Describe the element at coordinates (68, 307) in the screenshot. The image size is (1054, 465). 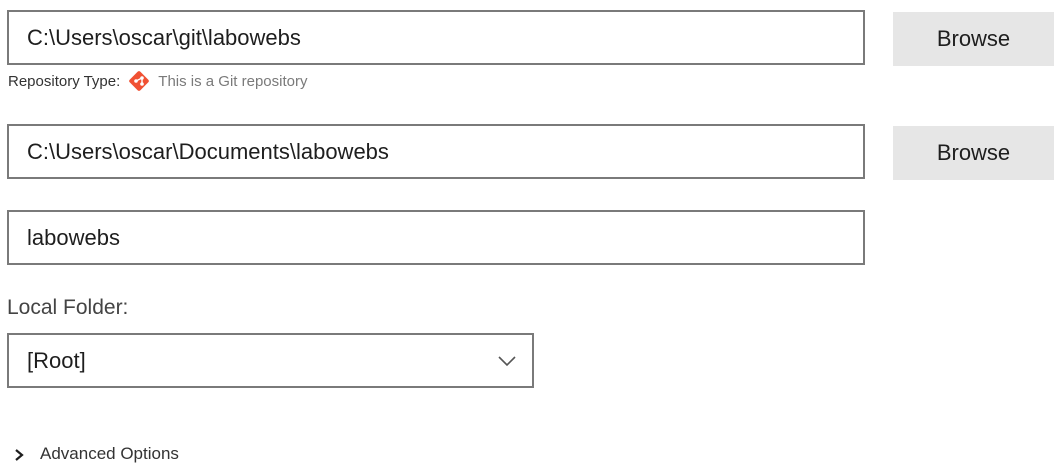
I see `local-folder-label: Local Folder:` at that location.